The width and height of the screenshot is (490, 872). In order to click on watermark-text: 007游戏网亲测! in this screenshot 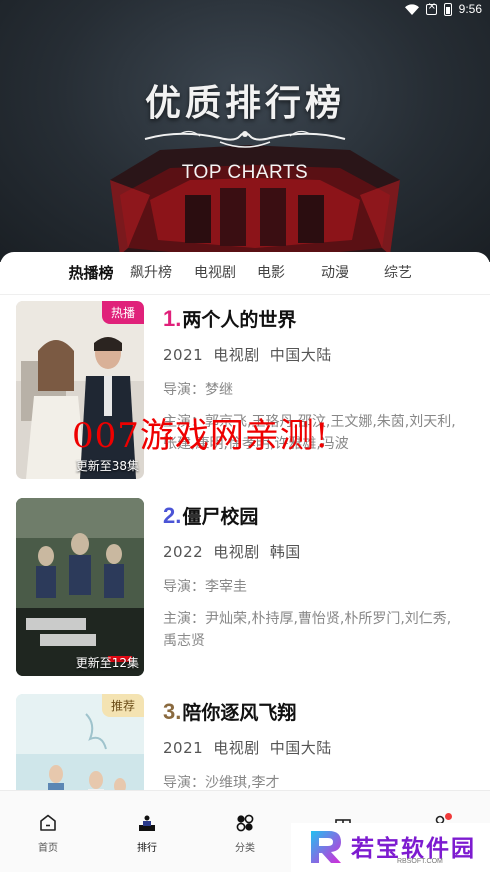, I will do `click(201, 436)`.